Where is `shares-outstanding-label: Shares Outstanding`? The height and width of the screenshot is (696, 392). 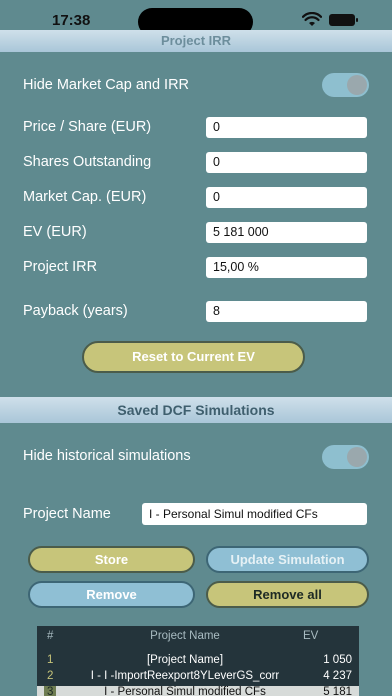
shares-outstanding-label: Shares Outstanding is located at coordinates (87, 162).